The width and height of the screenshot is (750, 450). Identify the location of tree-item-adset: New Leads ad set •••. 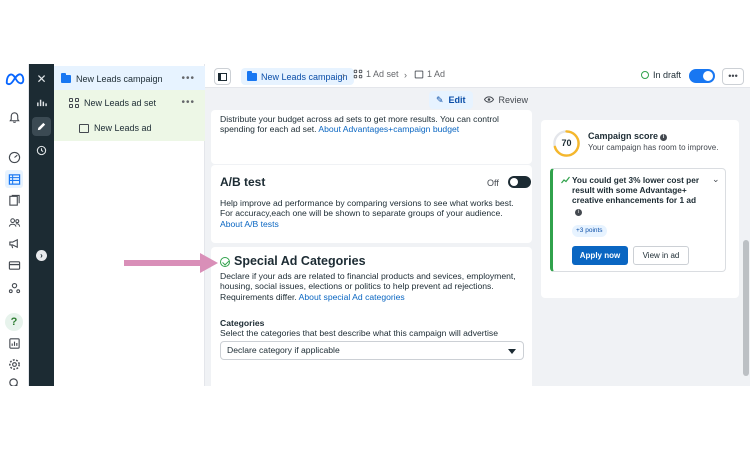
(129, 103).